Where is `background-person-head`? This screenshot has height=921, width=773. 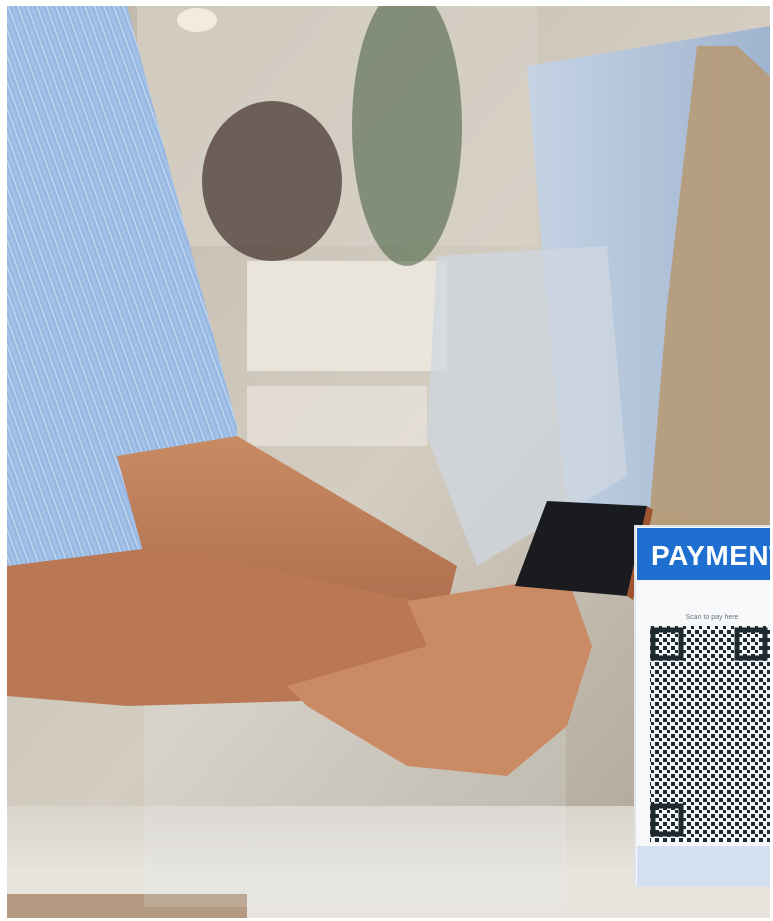 background-person-head is located at coordinates (272, 181).